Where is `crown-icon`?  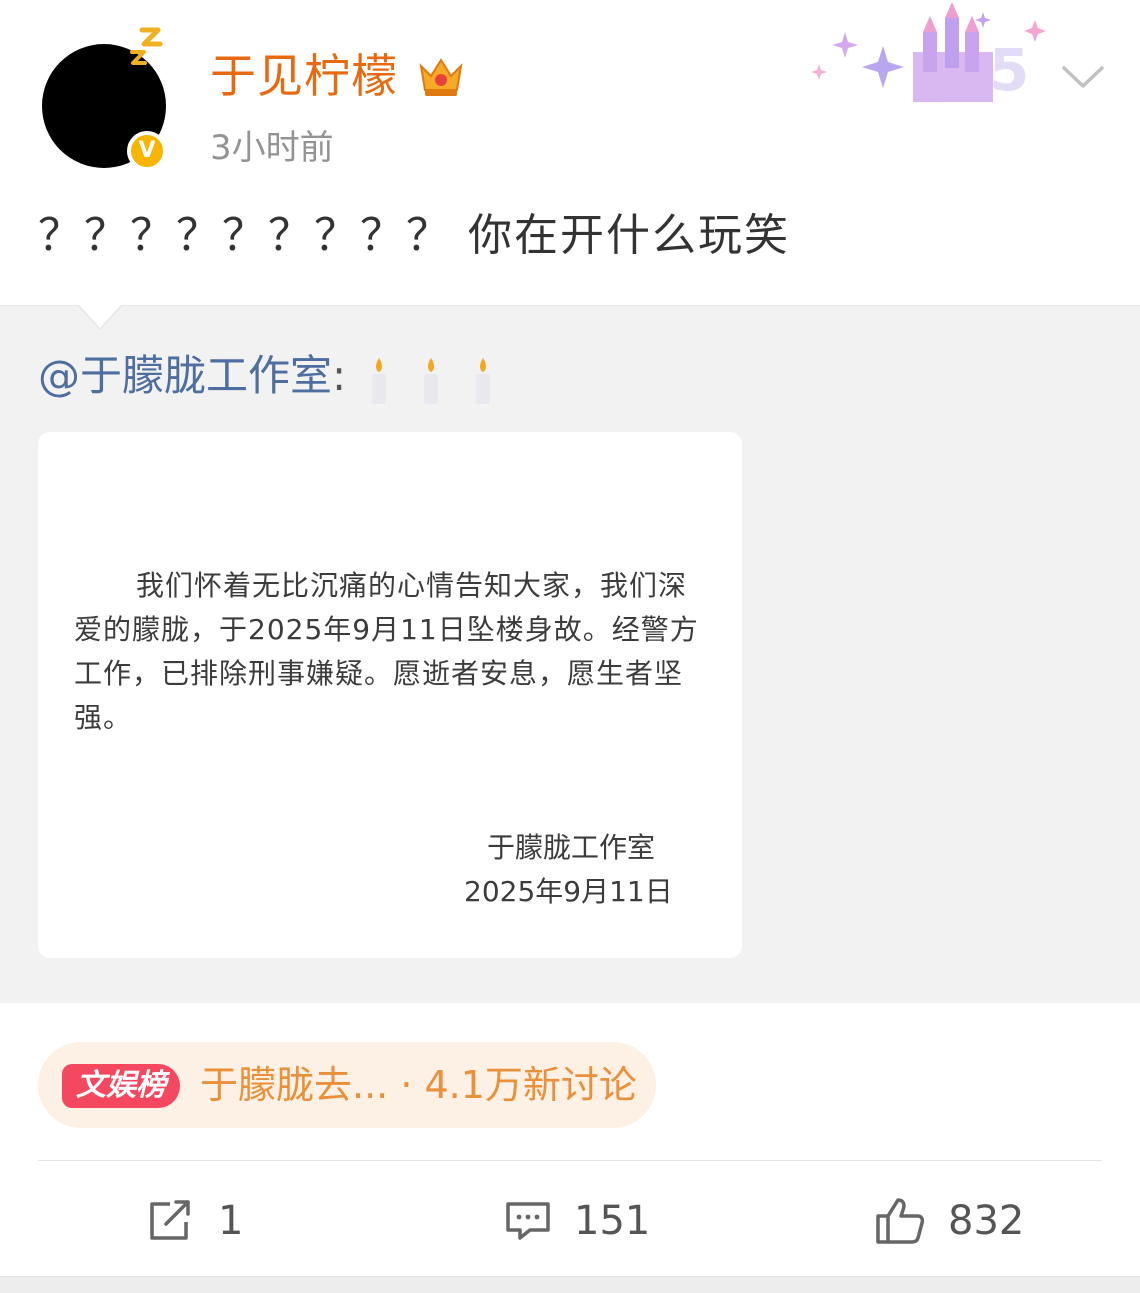
crown-icon is located at coordinates (441, 77).